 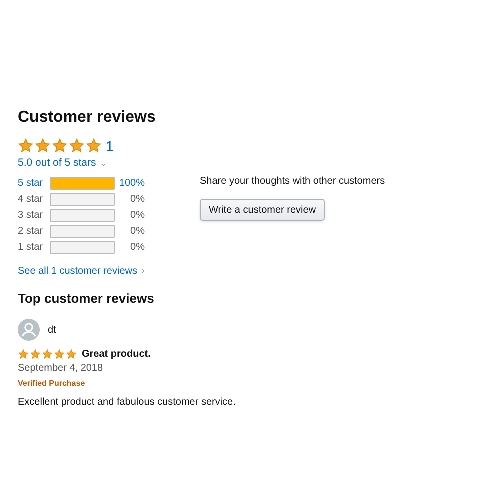 What do you see at coordinates (78, 271) in the screenshot?
I see `see-all-reviews-link: See all 1 customer reviews` at bounding box center [78, 271].